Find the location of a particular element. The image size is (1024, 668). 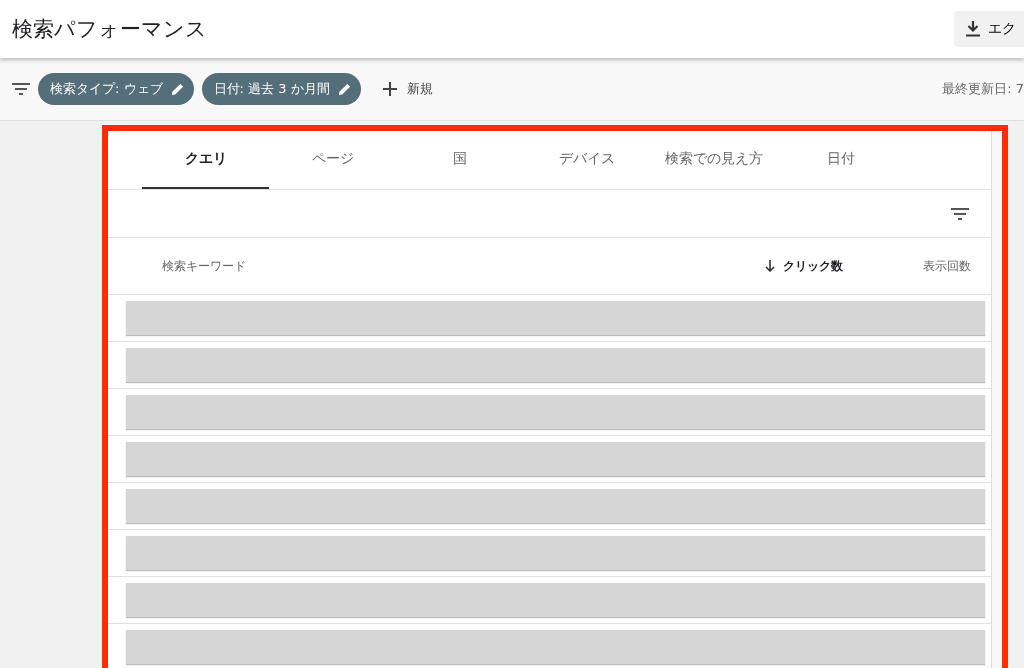

last-updated-text: 最終更新日: 7 is located at coordinates (983, 89).